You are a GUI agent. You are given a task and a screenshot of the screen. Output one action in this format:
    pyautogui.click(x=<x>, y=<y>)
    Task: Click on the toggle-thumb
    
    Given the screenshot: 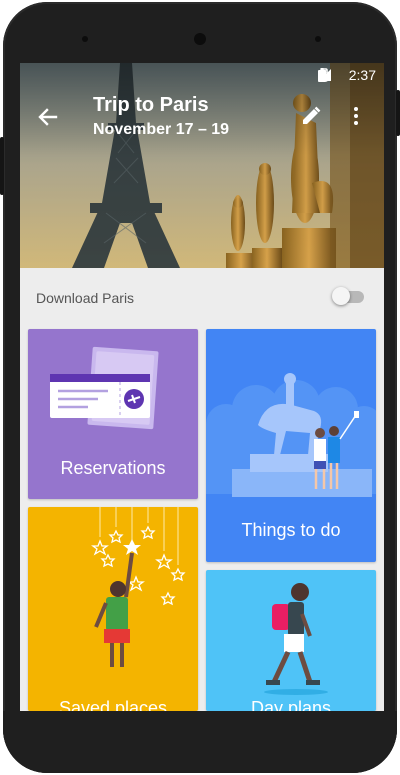 What is the action you would take?
    pyautogui.click(x=341, y=296)
    